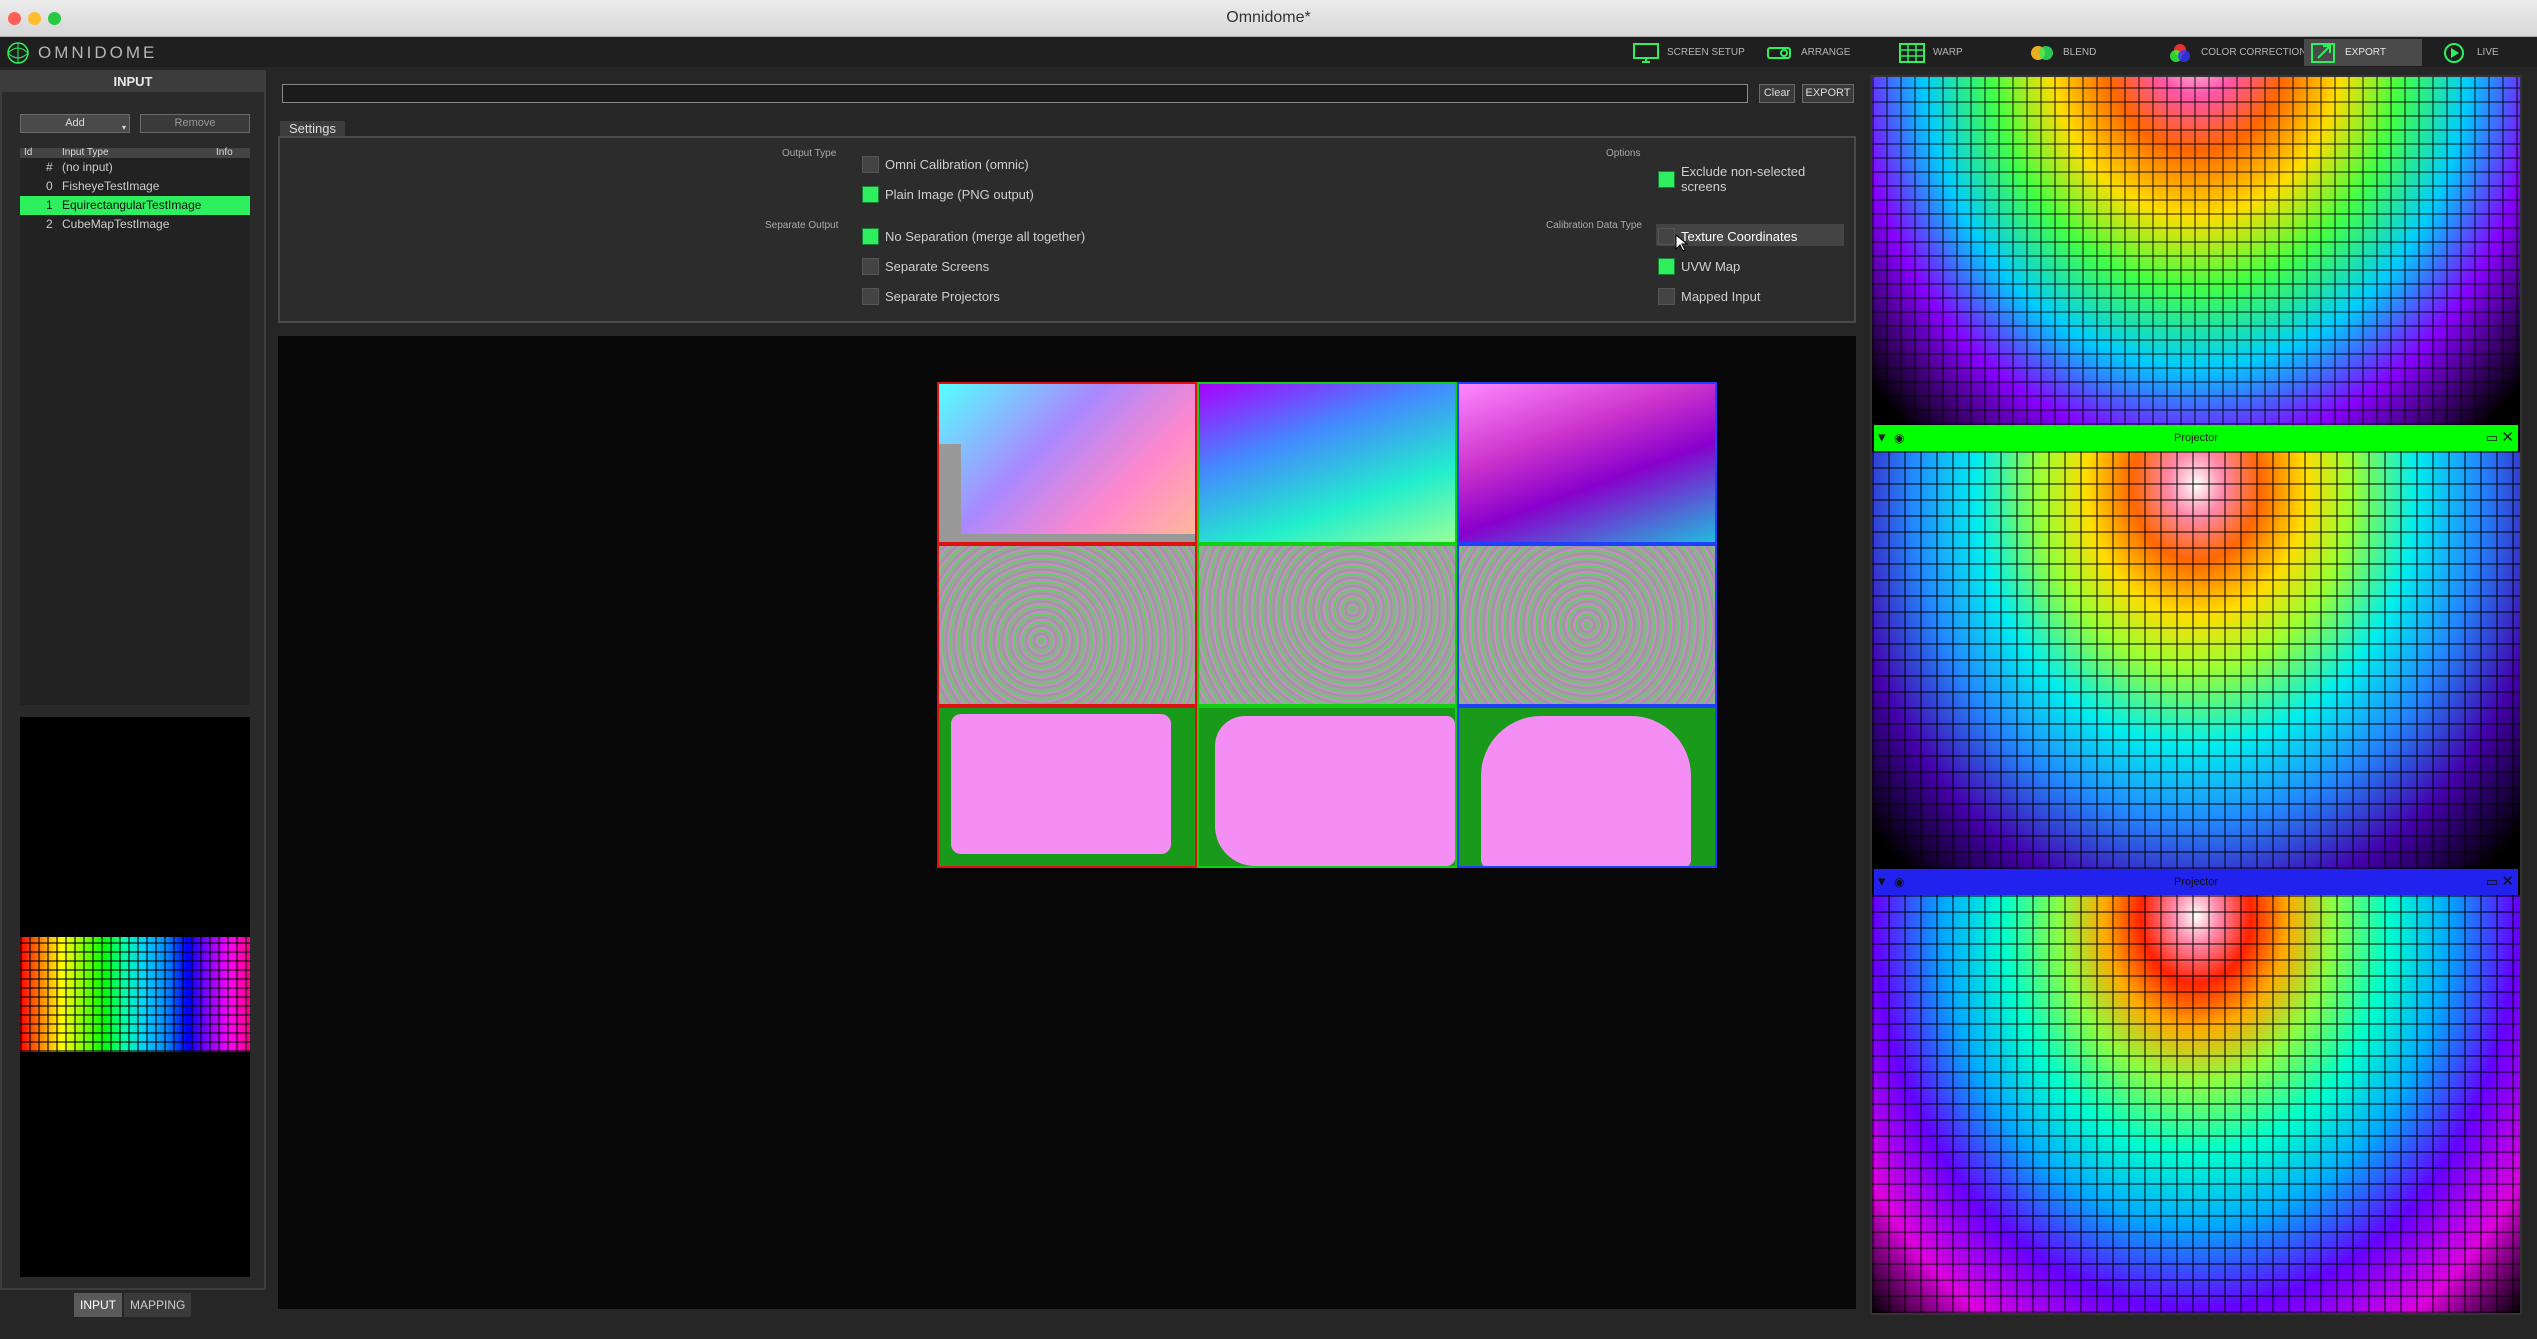  I want to click on row-type: CubeMapTestImage, so click(116, 224).